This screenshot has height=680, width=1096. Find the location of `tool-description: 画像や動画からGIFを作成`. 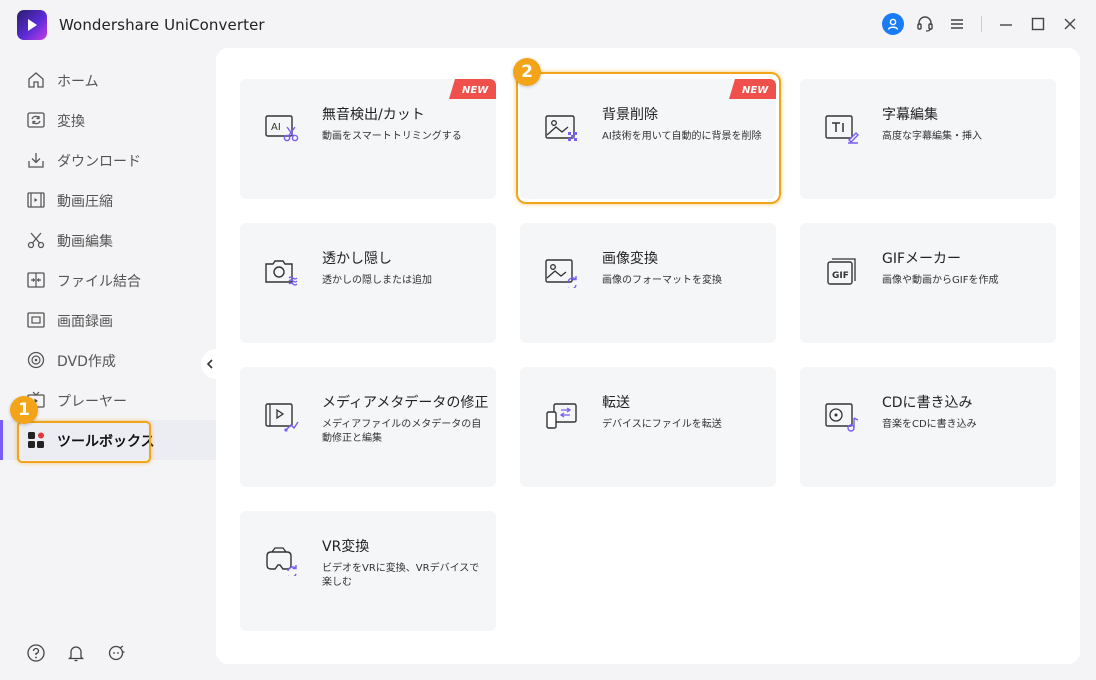

tool-description: 画像や動画からGIFを作成 is located at coordinates (940, 280).